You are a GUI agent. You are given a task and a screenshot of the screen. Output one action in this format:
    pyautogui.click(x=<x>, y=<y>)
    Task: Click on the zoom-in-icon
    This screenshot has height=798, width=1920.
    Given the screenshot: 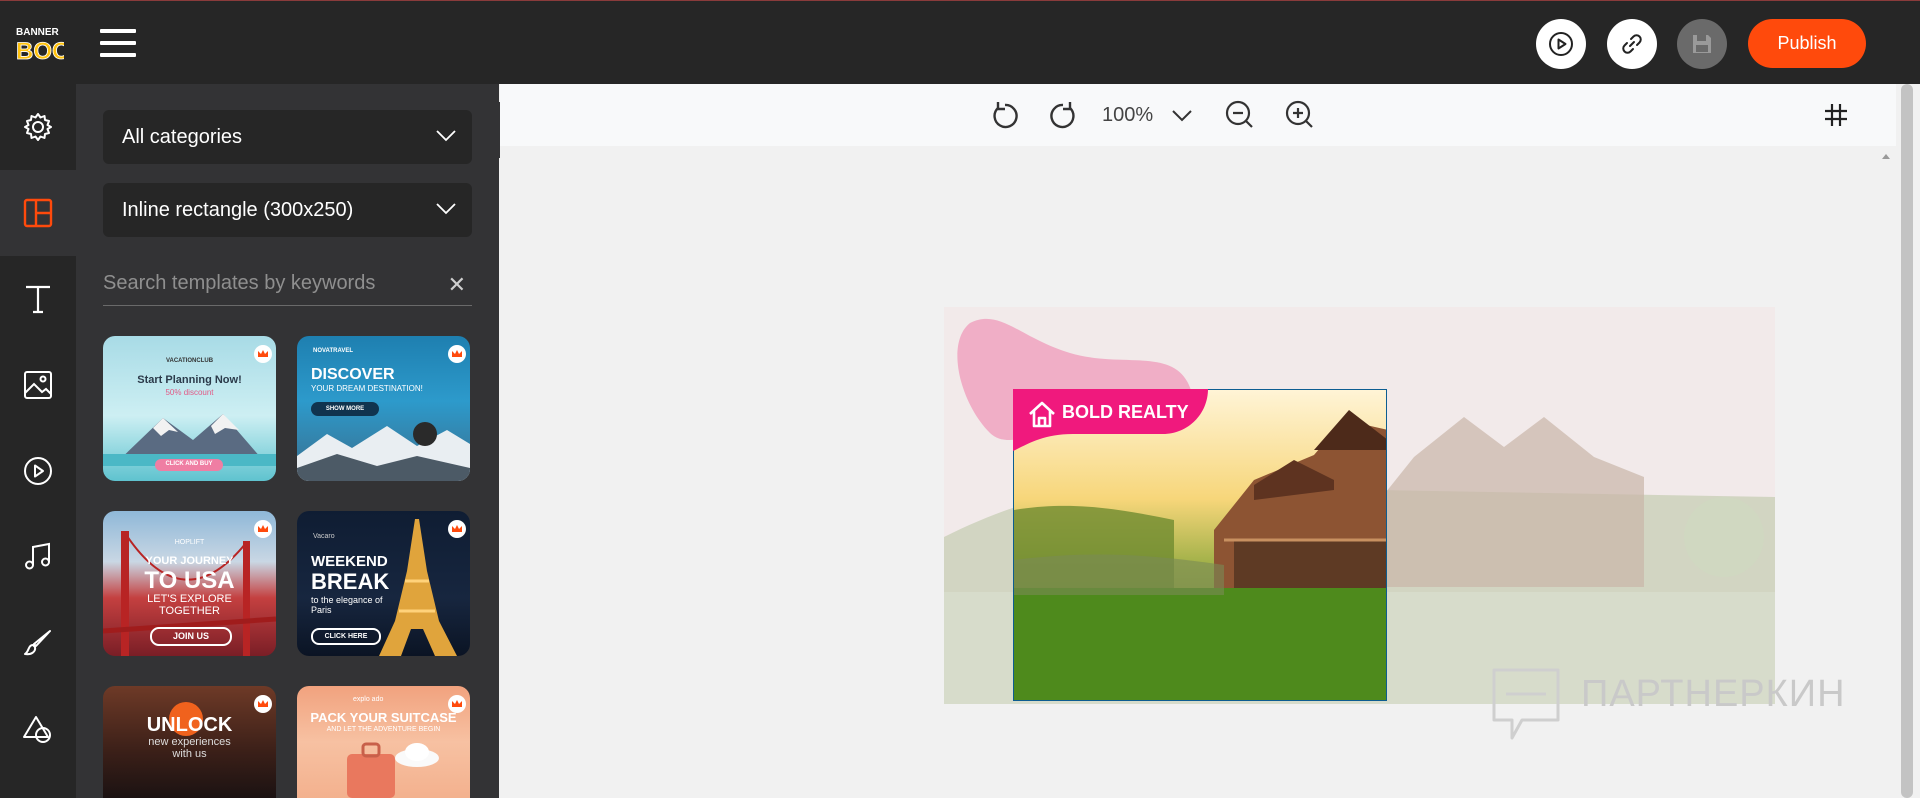 What is the action you would take?
    pyautogui.click(x=1299, y=114)
    